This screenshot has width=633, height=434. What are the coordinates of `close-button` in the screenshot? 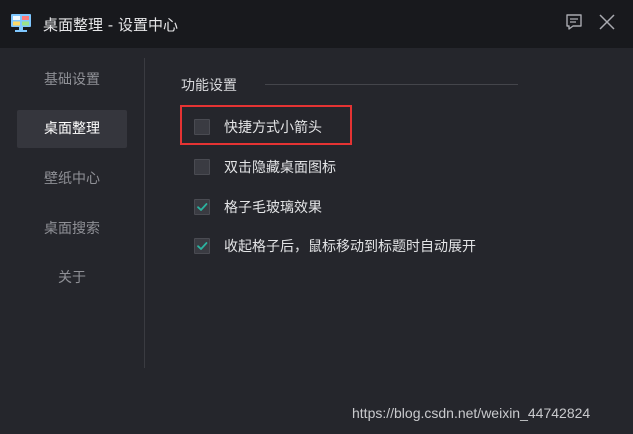 It's located at (607, 24).